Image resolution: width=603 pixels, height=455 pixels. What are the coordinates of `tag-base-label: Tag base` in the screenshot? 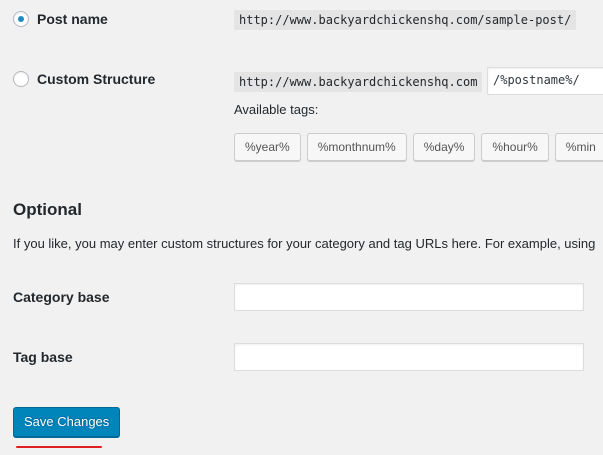 It's located at (43, 357).